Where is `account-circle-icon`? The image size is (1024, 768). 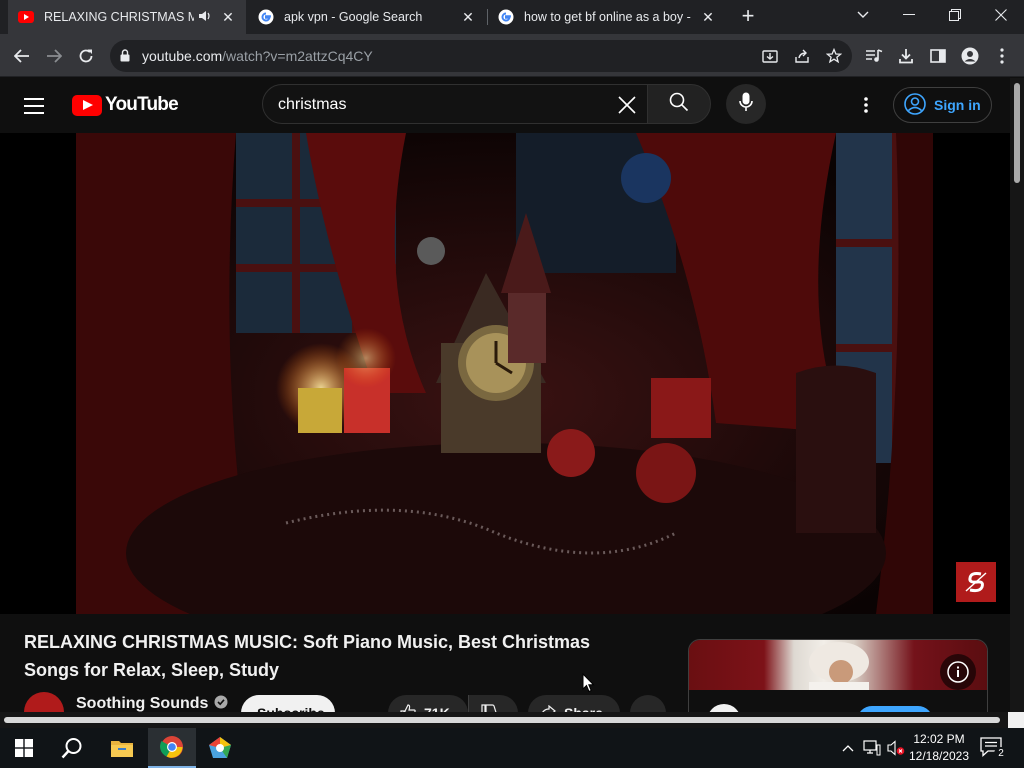
account-circle-icon is located at coordinates (915, 105).